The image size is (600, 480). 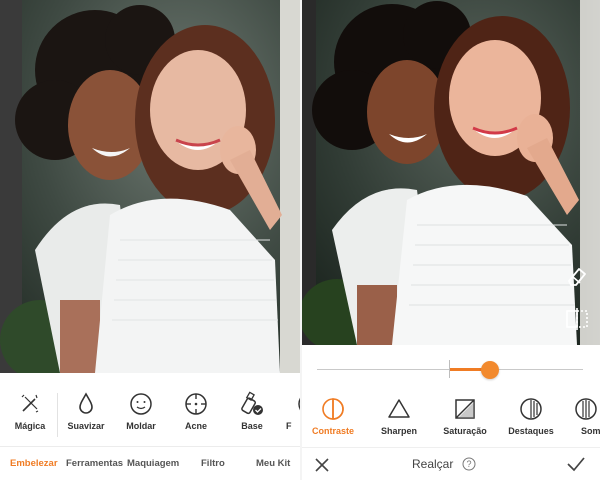 I want to click on tab-maquiagem: Maquiagem, so click(x=153, y=463).